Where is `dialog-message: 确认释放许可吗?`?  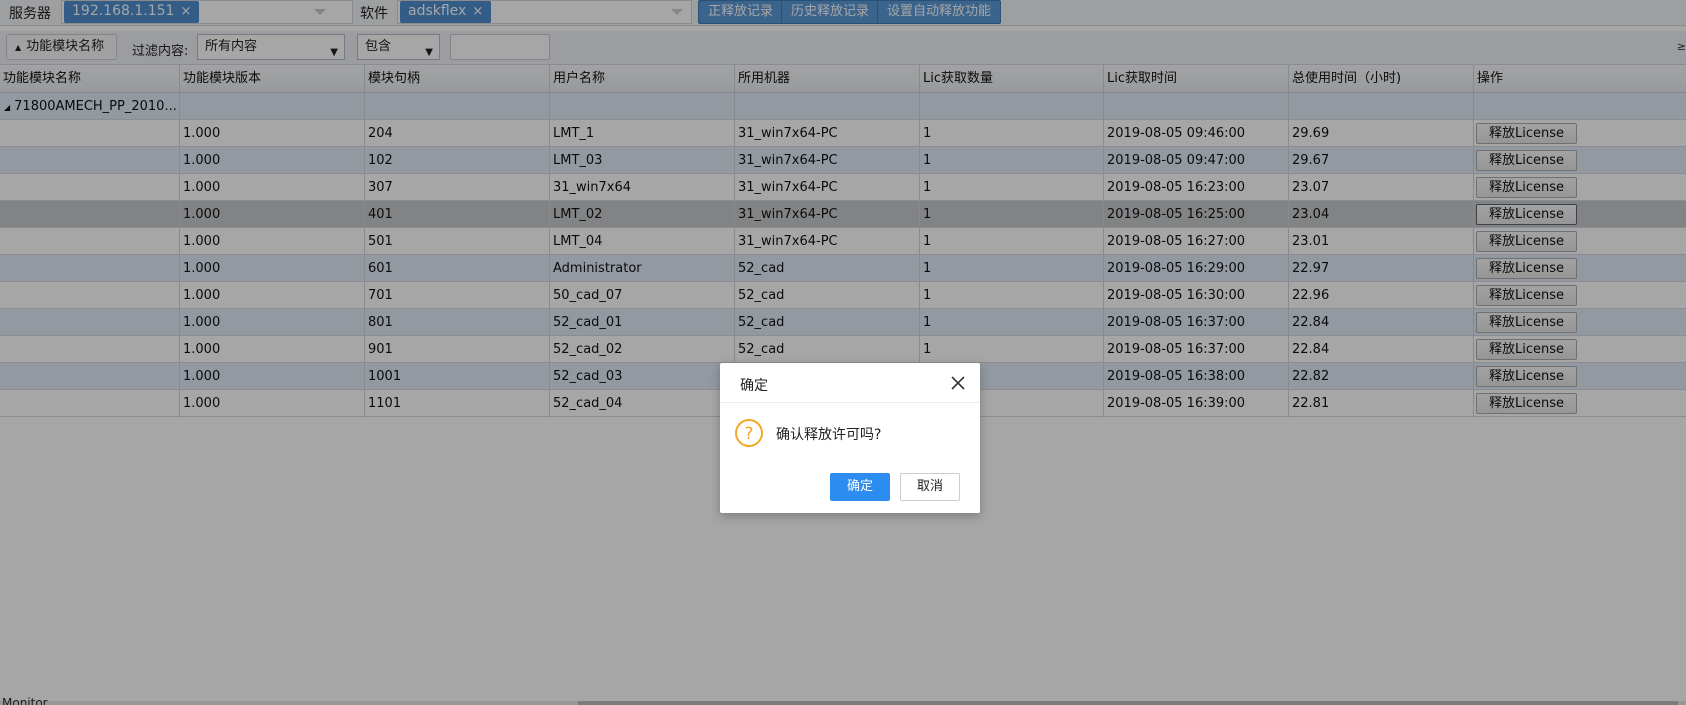 dialog-message: 确认释放许可吗? is located at coordinates (829, 435).